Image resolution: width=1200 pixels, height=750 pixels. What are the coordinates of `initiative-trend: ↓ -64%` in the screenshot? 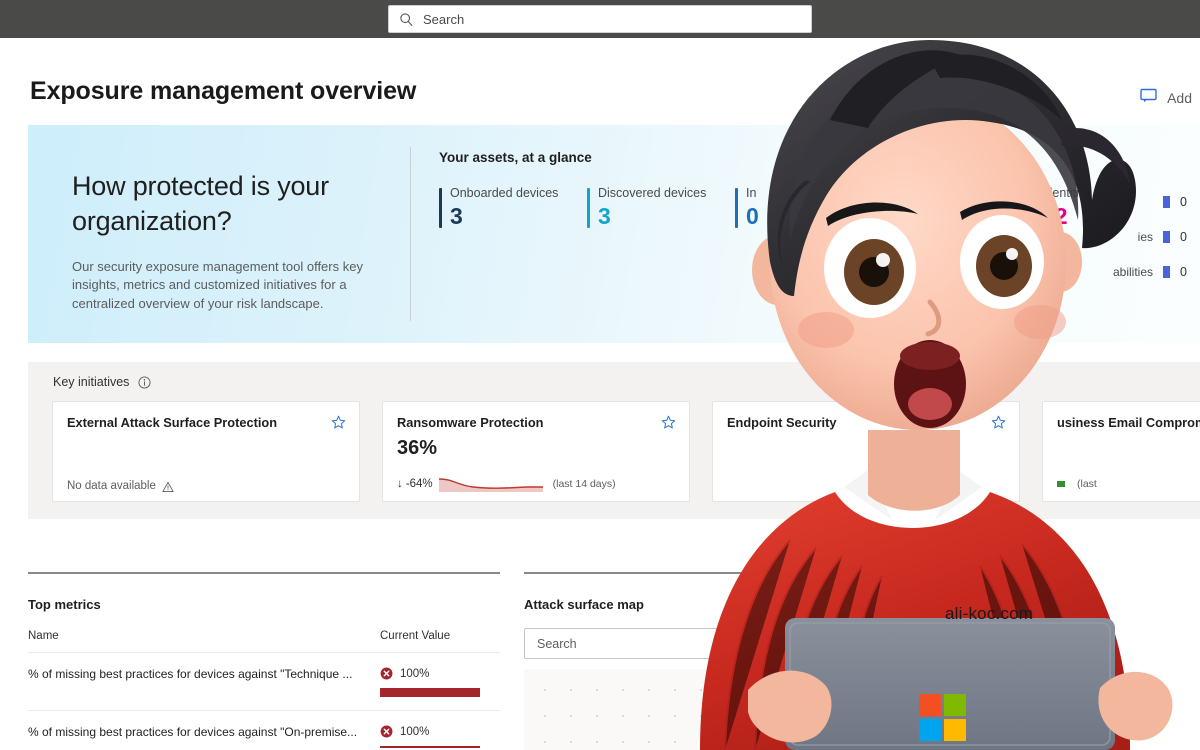 It's located at (415, 484).